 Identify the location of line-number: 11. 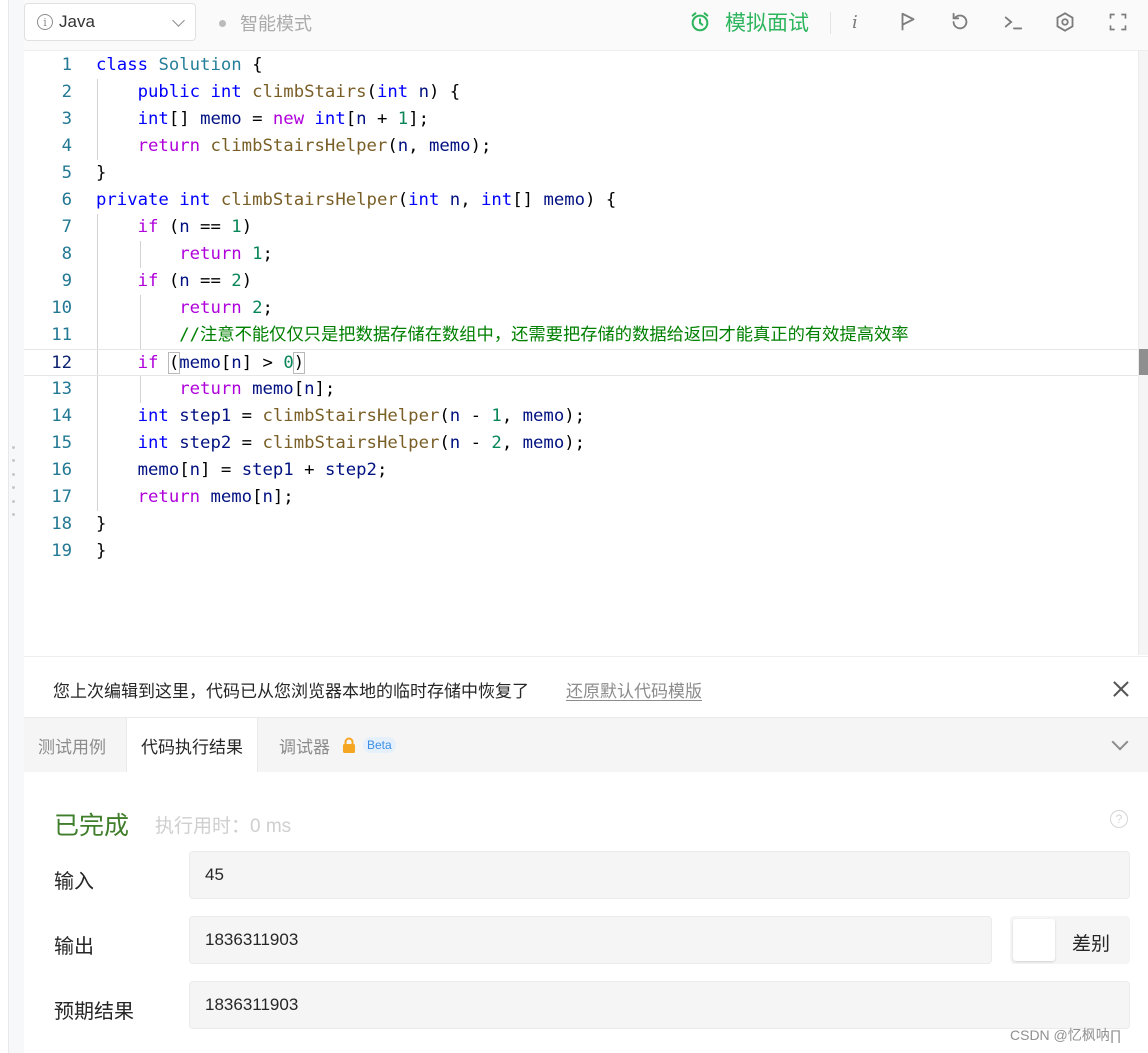
(61, 335).